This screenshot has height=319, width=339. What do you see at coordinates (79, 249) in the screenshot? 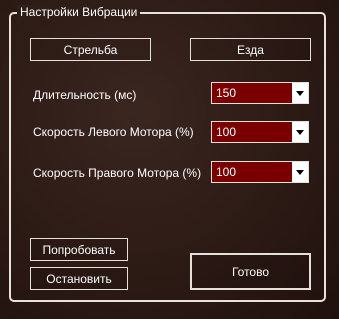
I see `try-button: Попробовать` at bounding box center [79, 249].